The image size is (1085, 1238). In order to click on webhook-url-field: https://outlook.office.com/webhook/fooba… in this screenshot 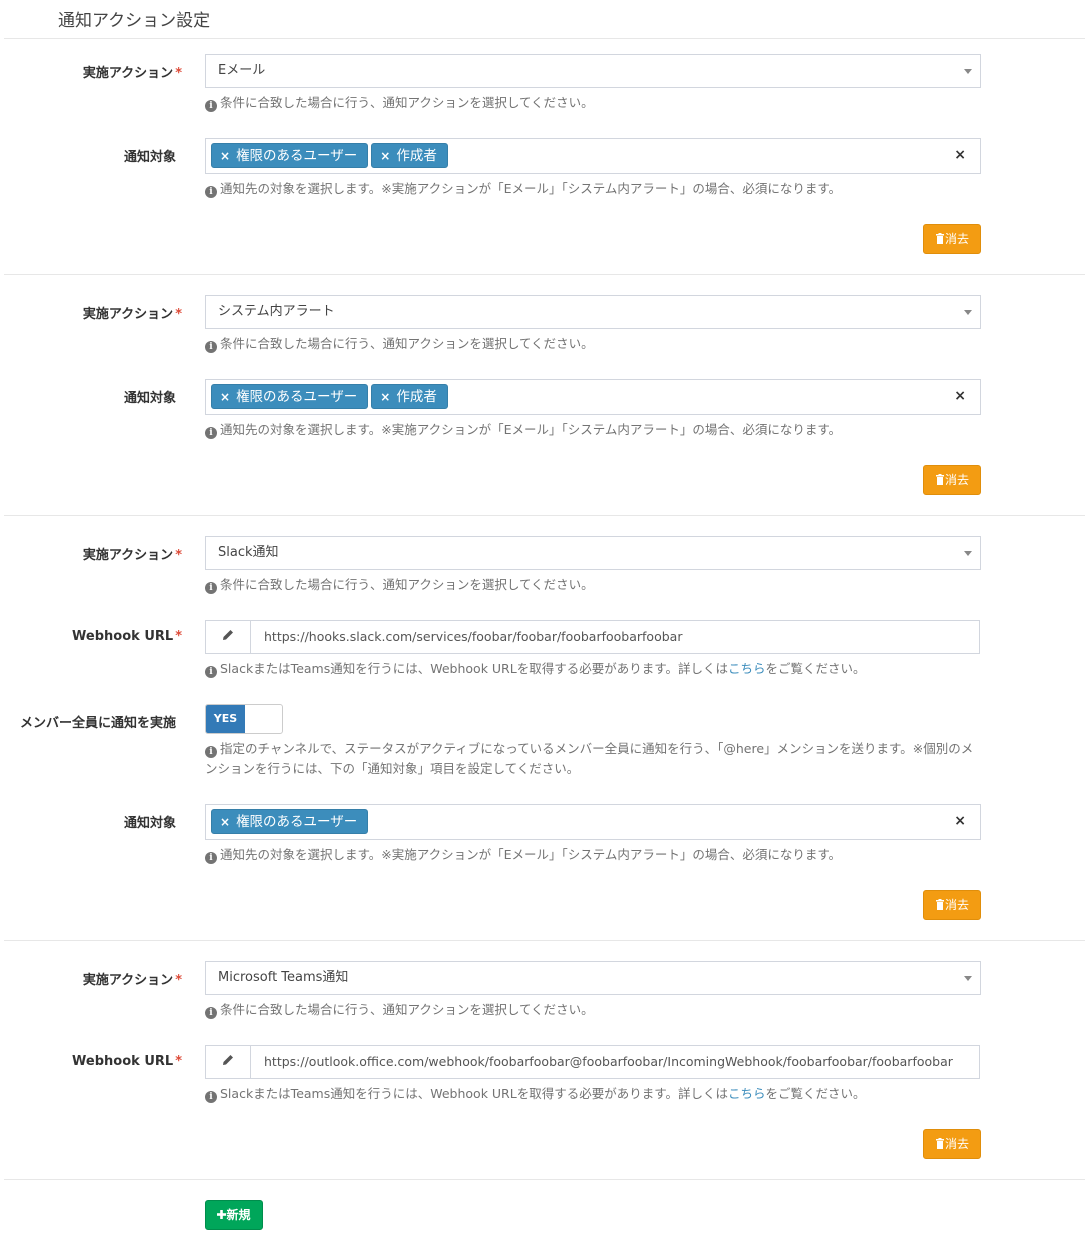, I will do `click(592, 1062)`.